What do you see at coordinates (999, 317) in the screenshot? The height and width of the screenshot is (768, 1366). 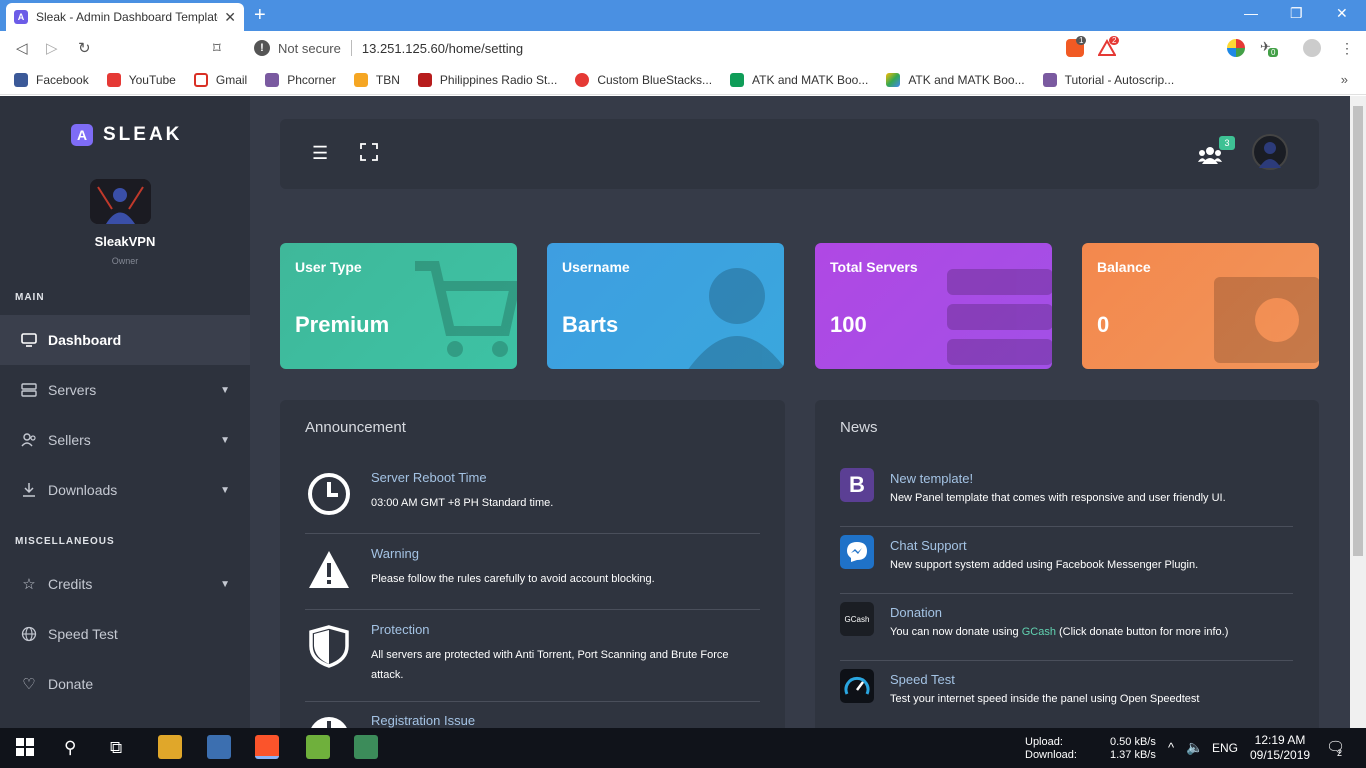 I see `server-rack-icon` at bounding box center [999, 317].